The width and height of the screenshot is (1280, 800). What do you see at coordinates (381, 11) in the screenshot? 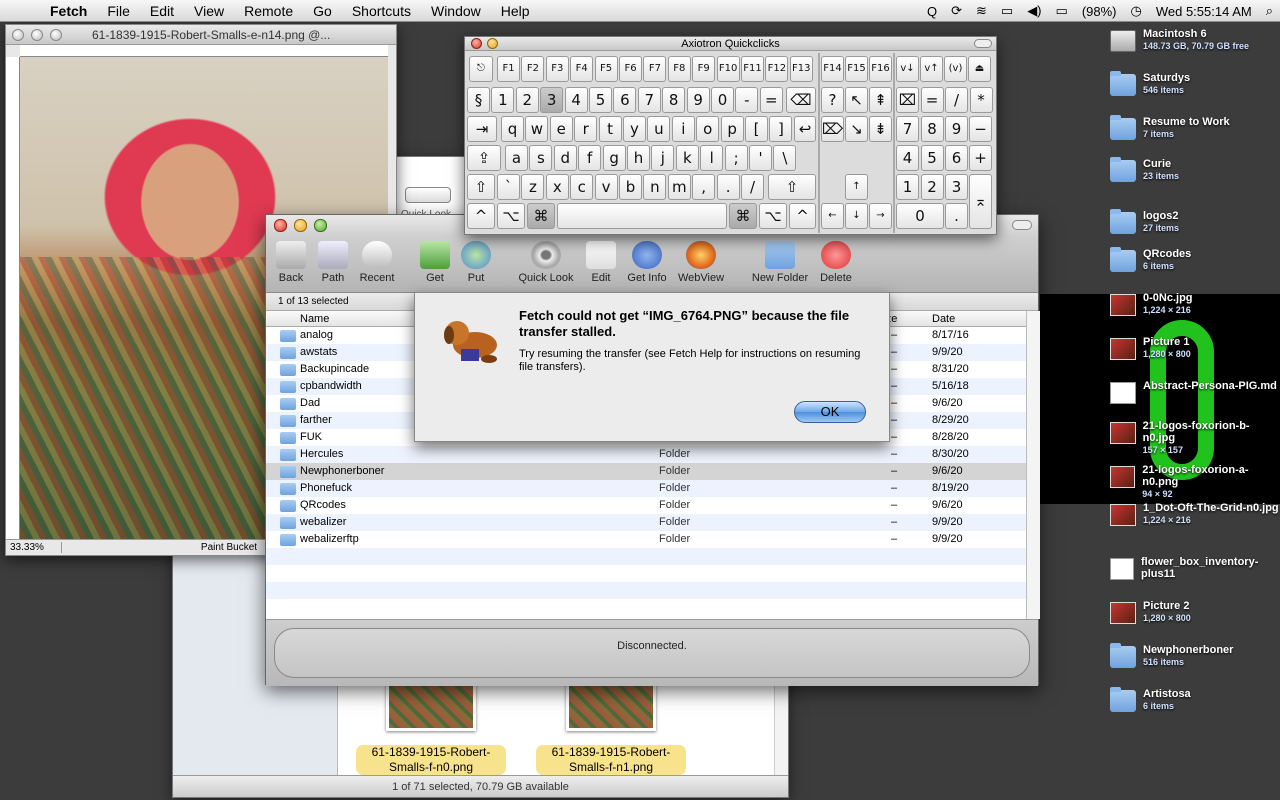
I see `menu-shortcuts: Shortcuts` at bounding box center [381, 11].